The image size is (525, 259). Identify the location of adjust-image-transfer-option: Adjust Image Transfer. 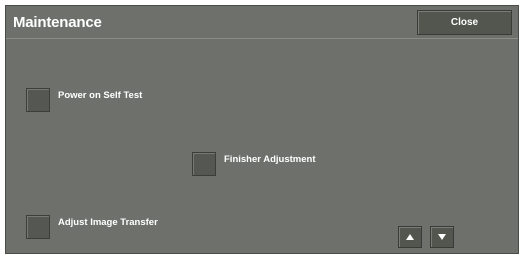
(92, 227).